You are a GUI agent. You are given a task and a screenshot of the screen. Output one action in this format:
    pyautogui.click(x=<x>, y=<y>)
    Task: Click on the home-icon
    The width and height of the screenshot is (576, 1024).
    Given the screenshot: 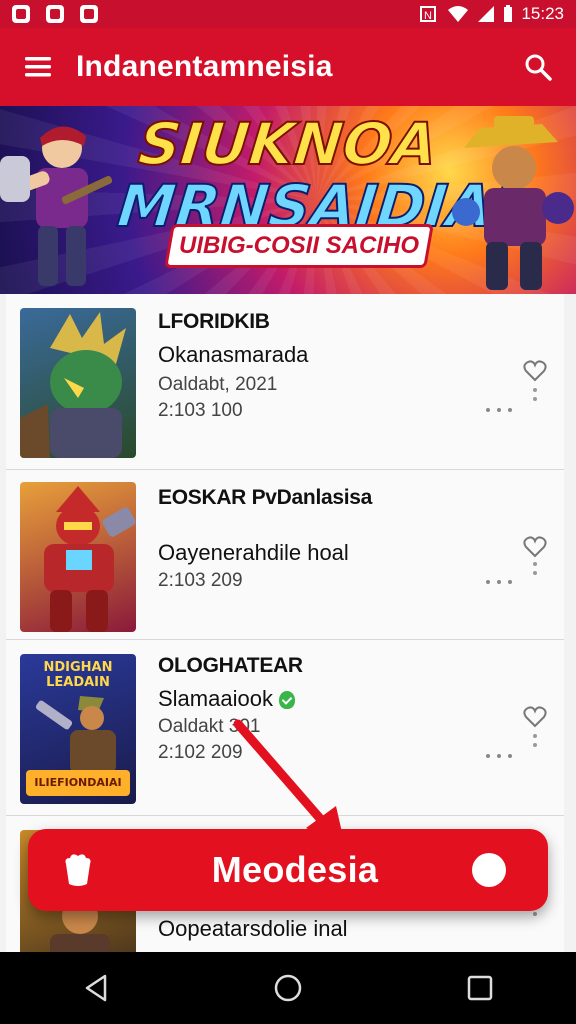 What is the action you would take?
    pyautogui.click(x=288, y=988)
    